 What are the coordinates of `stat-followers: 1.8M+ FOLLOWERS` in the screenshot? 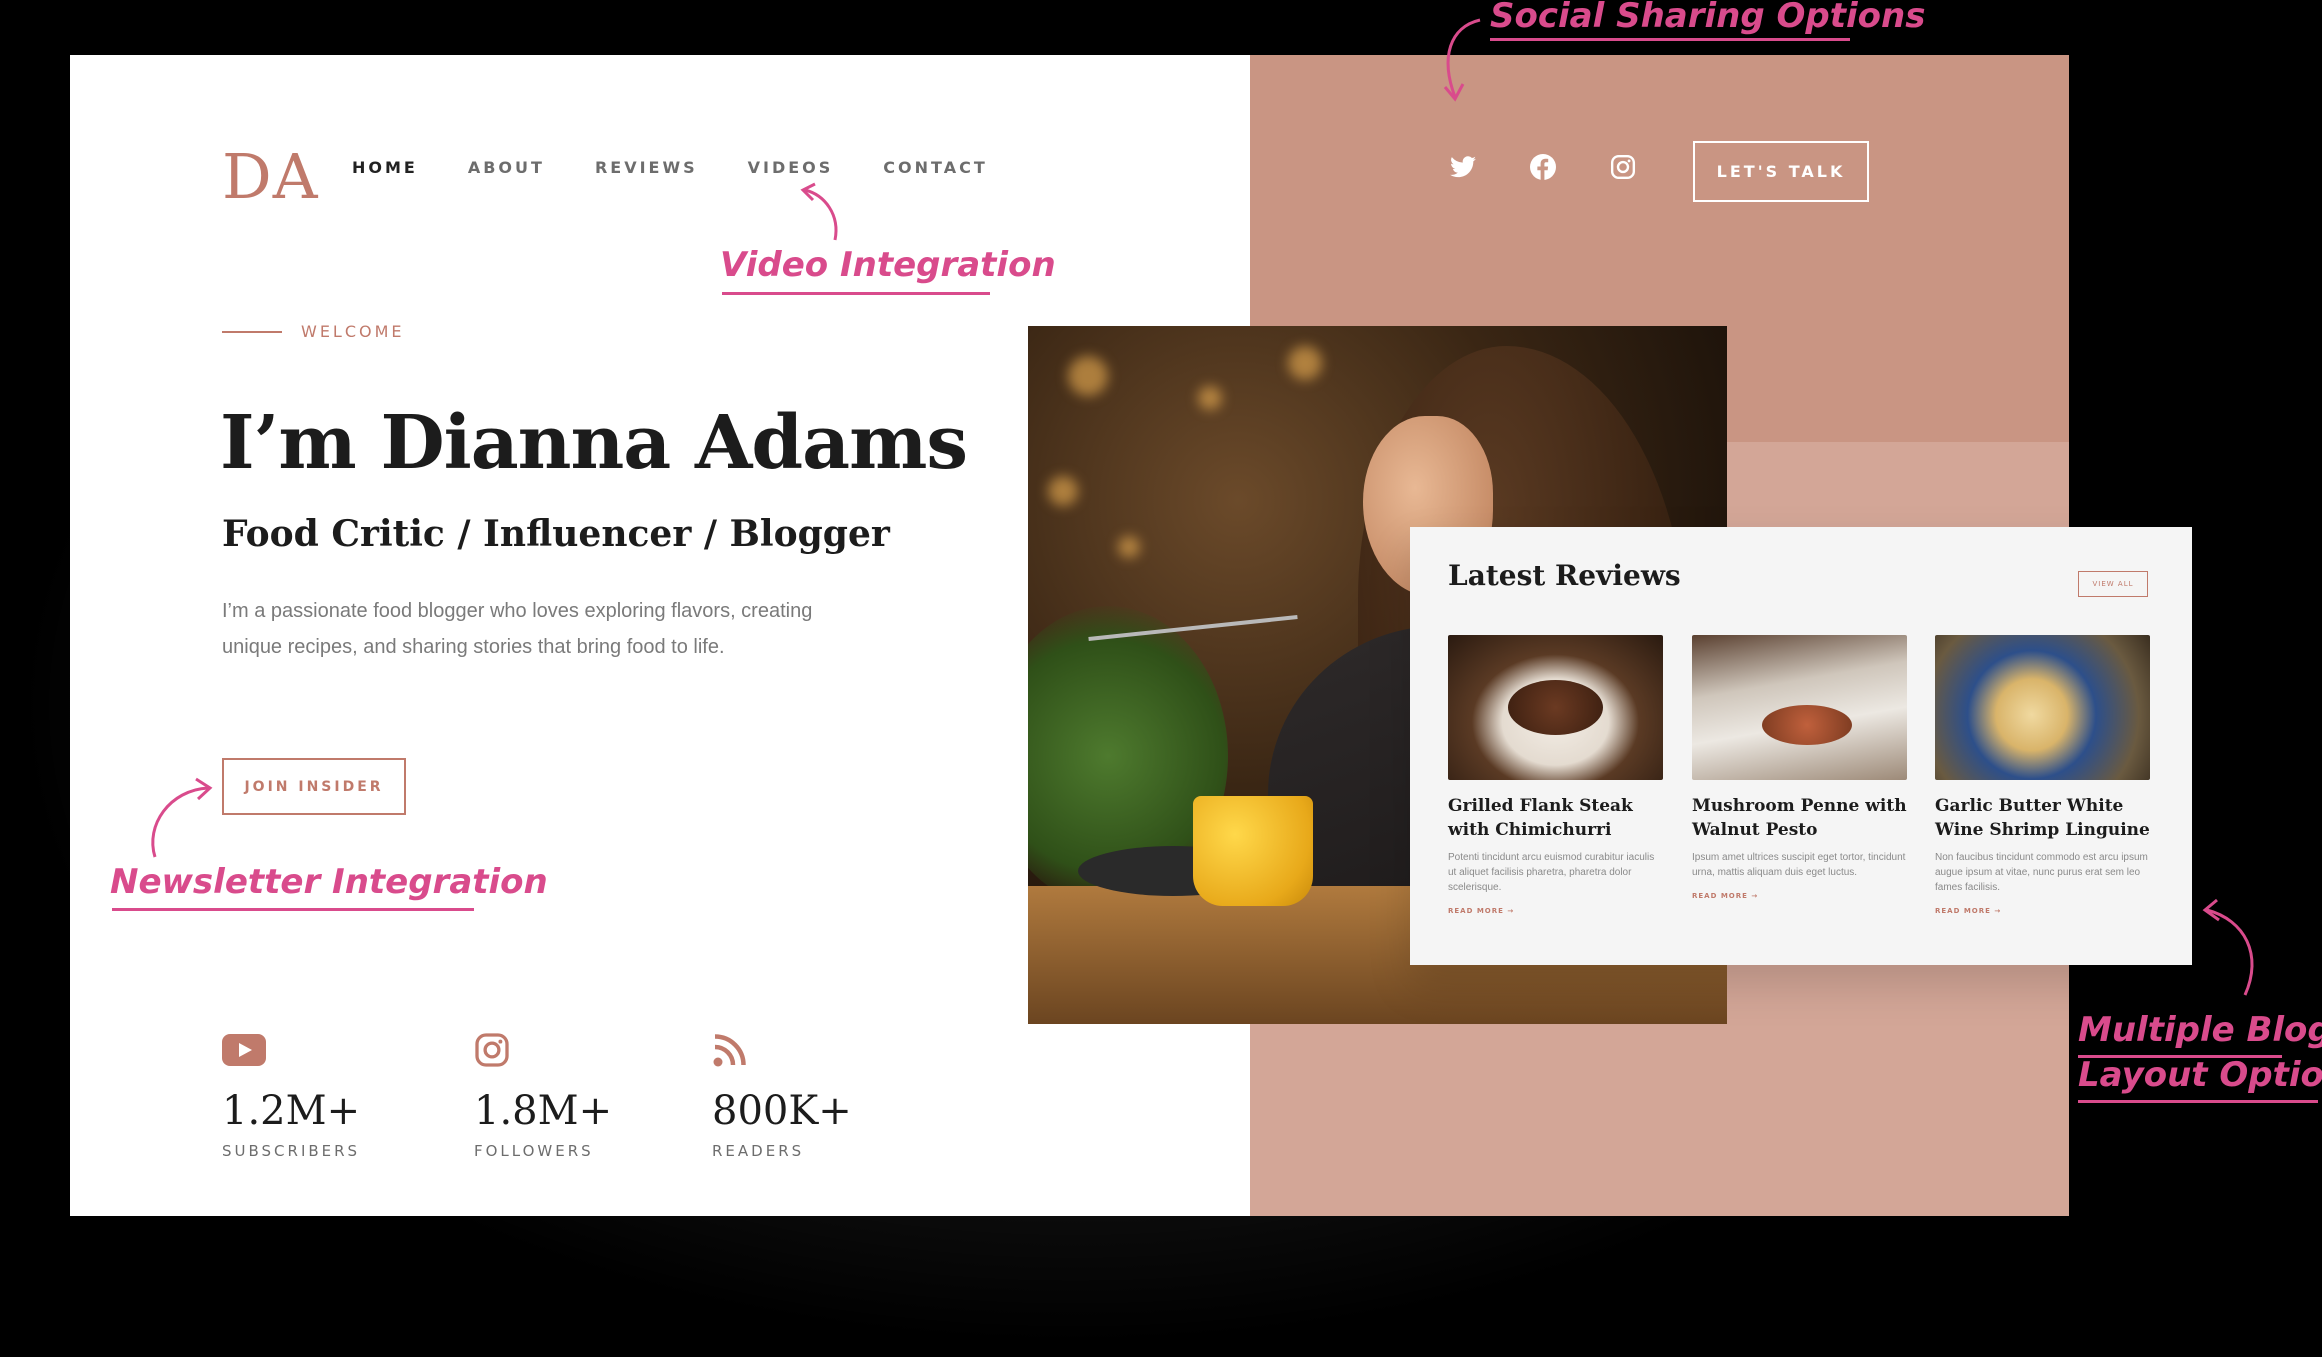 It's located at (543, 1095).